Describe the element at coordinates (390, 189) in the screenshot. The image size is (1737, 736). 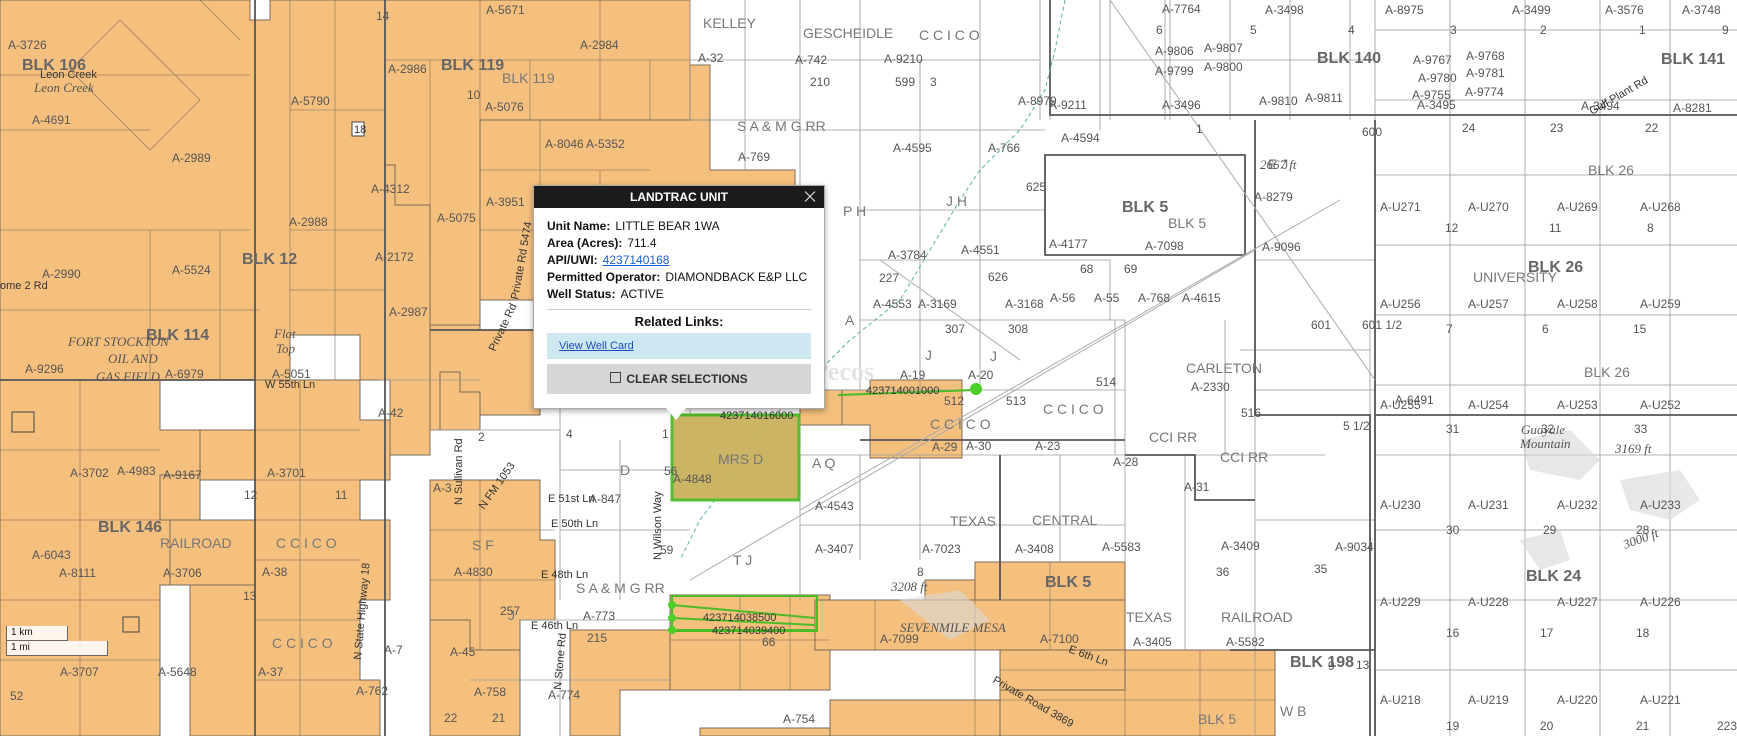
I see `svg-text: A-4312` at that location.